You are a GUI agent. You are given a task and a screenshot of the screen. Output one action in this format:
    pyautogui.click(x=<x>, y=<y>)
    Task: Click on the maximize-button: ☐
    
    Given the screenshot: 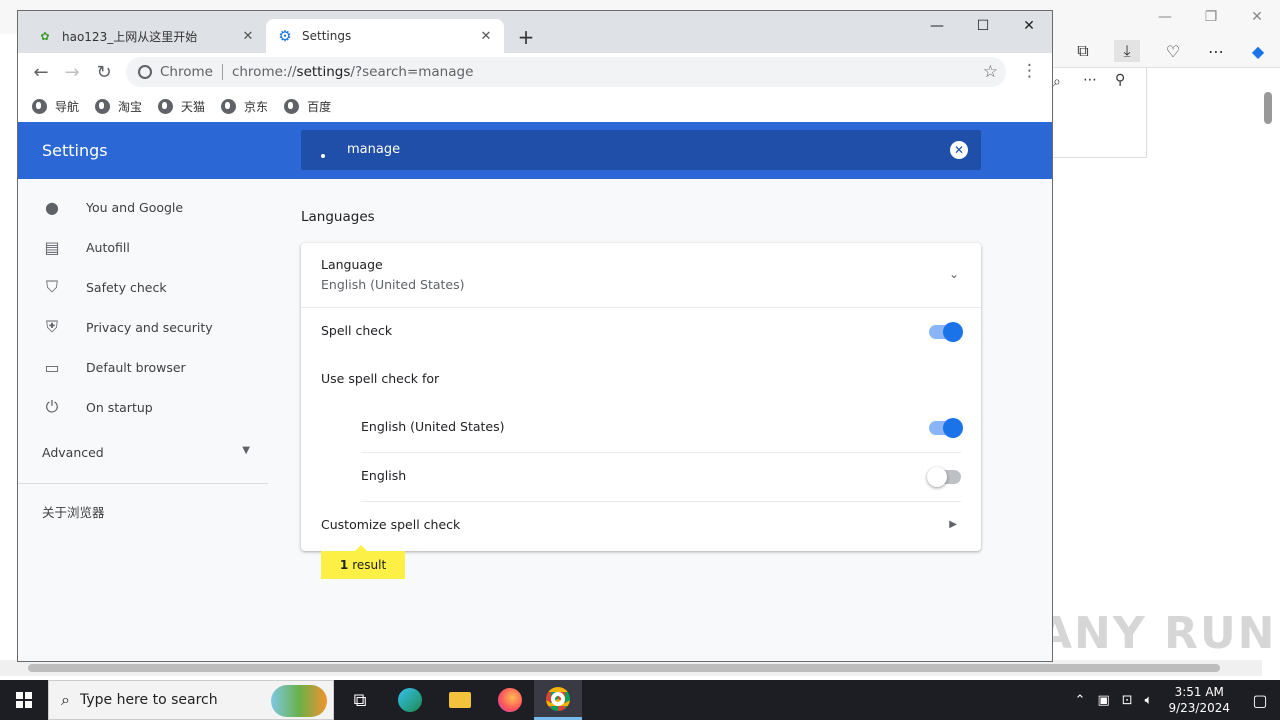 What is the action you would take?
    pyautogui.click(x=983, y=26)
    